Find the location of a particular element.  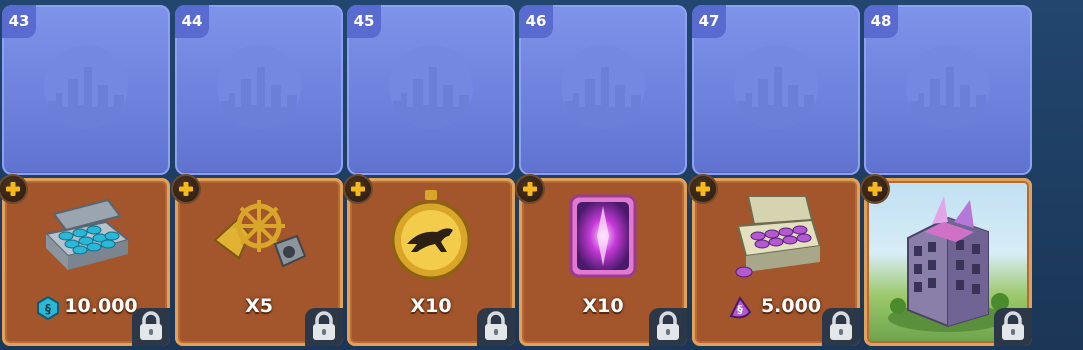

reward-card: § 10.000 is located at coordinates (85, 261).